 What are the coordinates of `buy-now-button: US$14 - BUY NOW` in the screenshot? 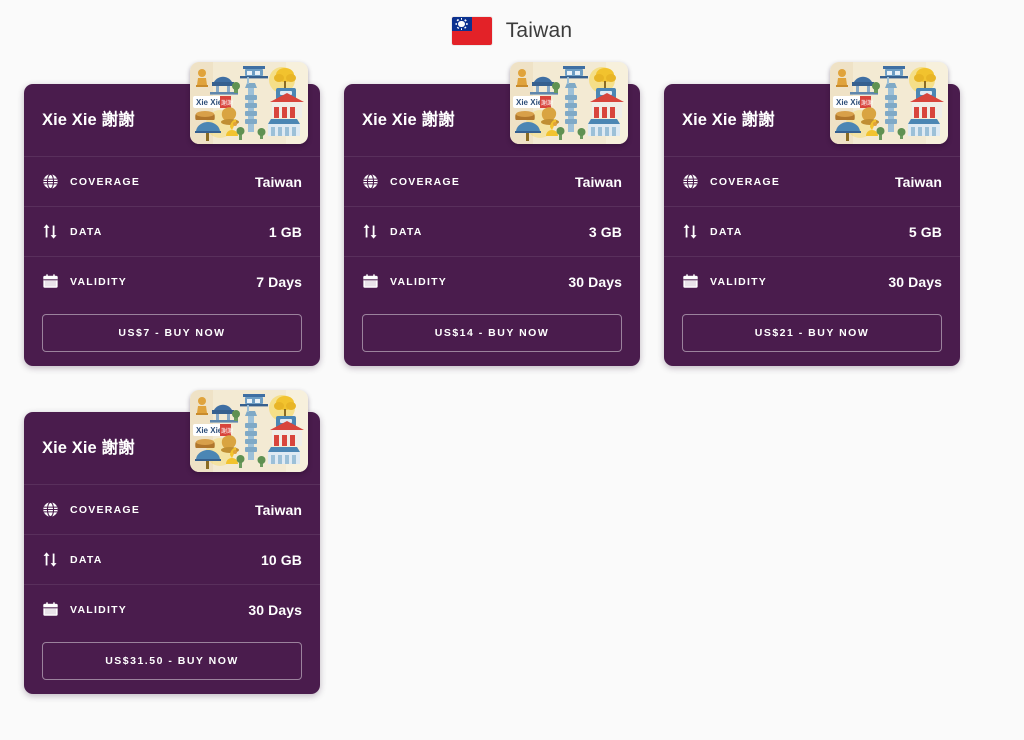 It's located at (492, 333).